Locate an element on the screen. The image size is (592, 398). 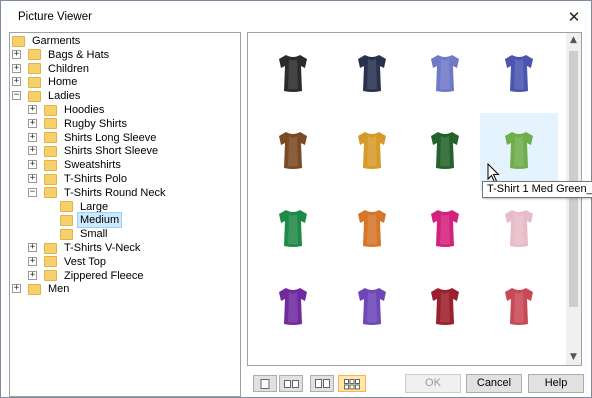
view-two-small-button is located at coordinates (291, 383).